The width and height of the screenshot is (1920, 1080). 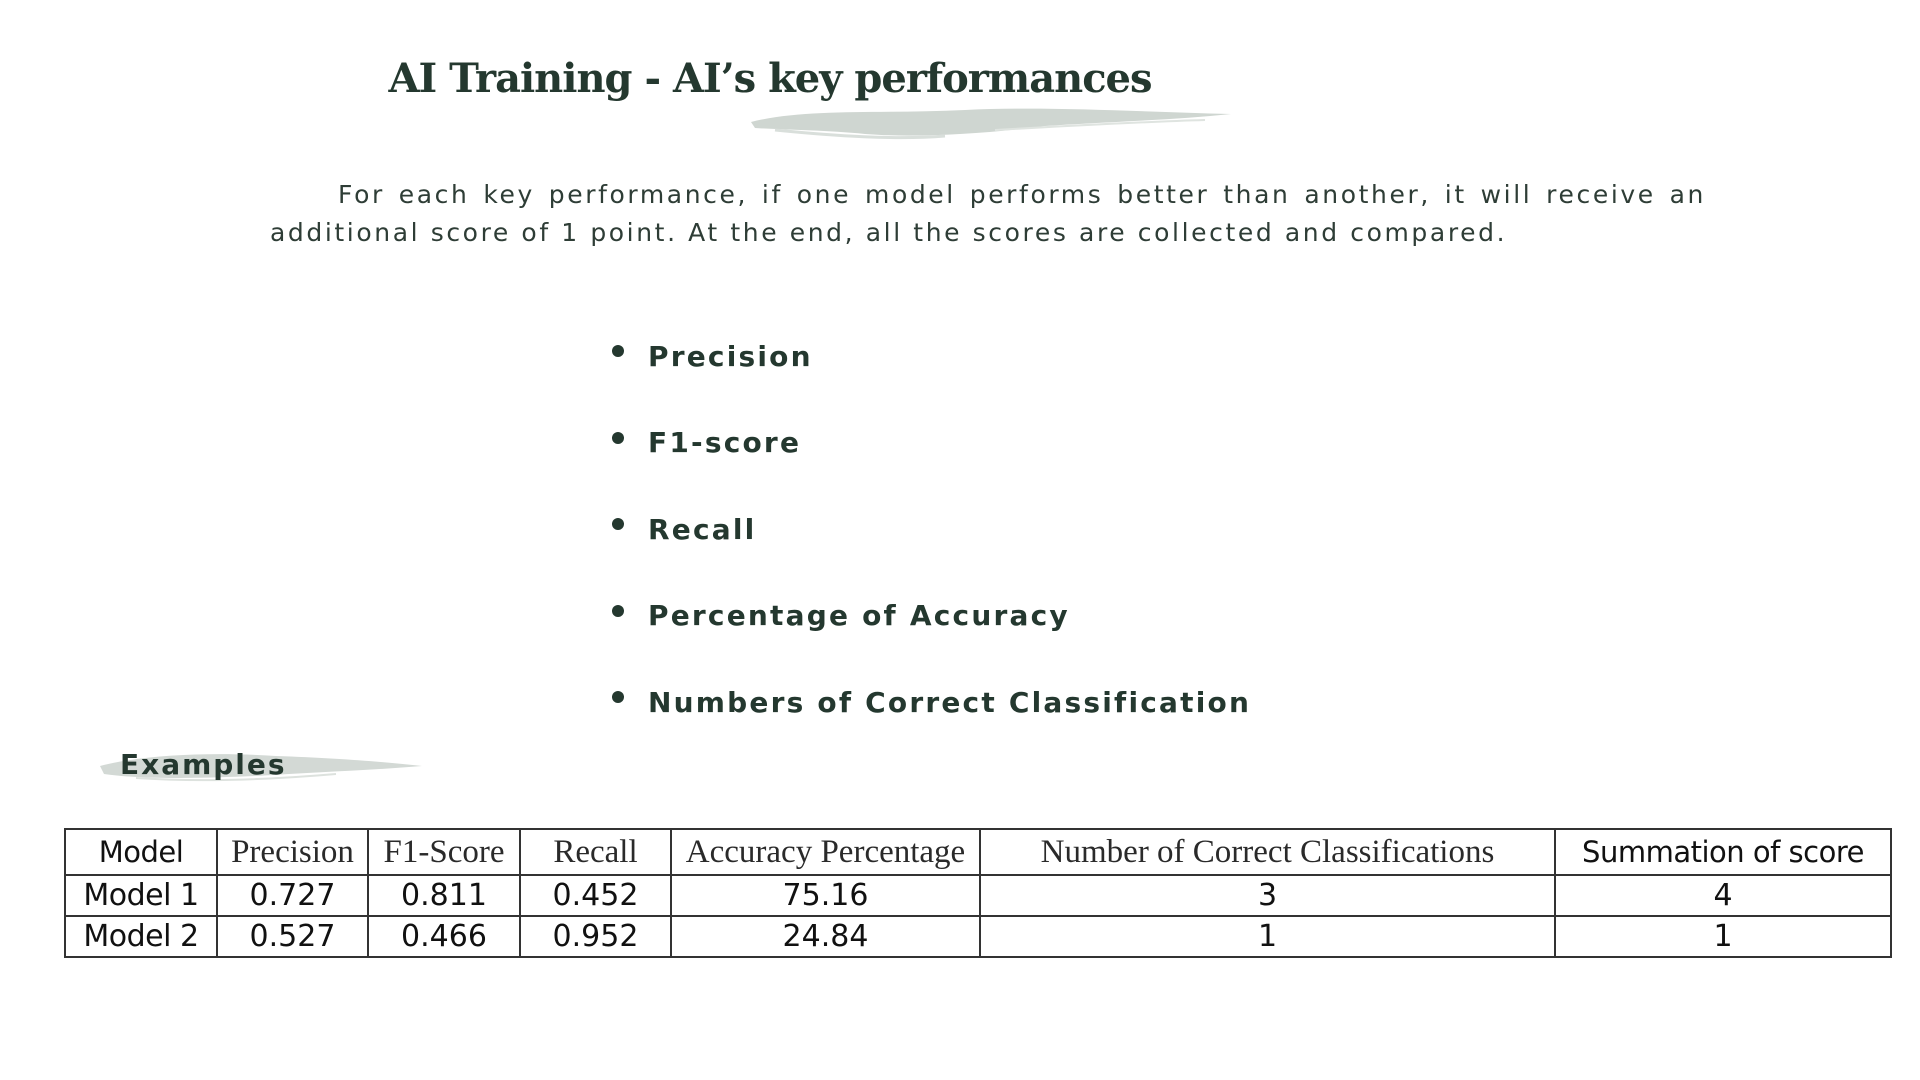 I want to click on list-item: Percentage of Accuracy, so click(x=931, y=616).